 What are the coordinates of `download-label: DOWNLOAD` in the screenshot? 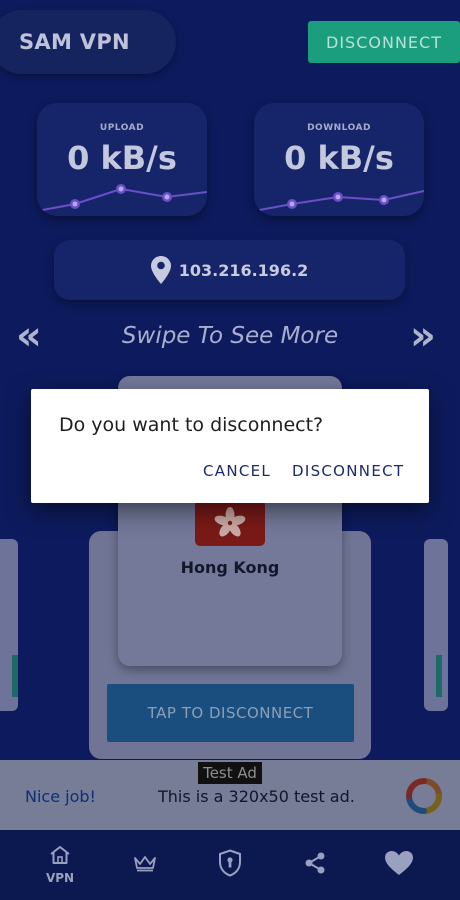 It's located at (339, 128).